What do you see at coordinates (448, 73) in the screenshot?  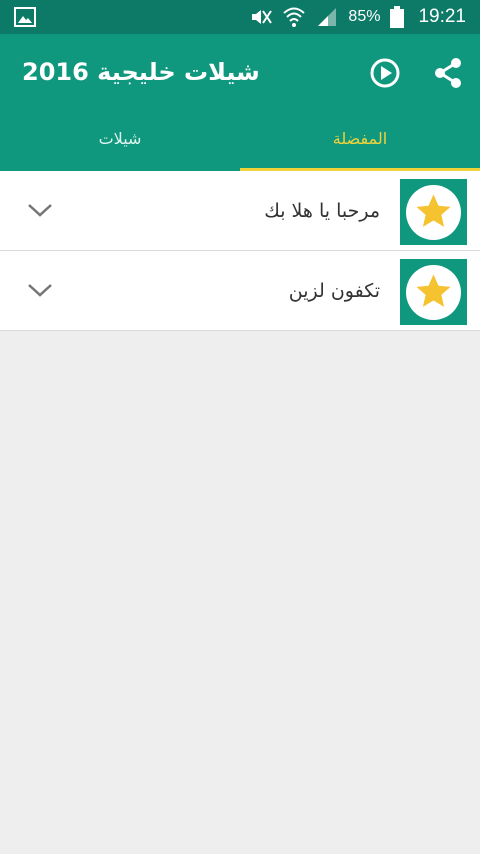 I see `share-icon` at bounding box center [448, 73].